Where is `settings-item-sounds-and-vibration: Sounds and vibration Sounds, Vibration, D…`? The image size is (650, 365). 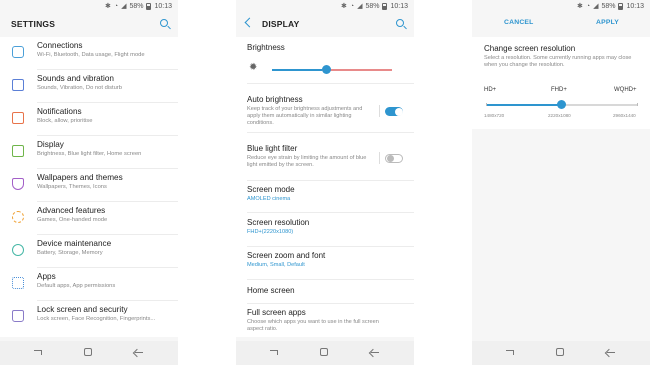
settings-item-sounds-and-vibration: Sounds and vibration Sounds, Vibration, D… is located at coordinates (89, 86).